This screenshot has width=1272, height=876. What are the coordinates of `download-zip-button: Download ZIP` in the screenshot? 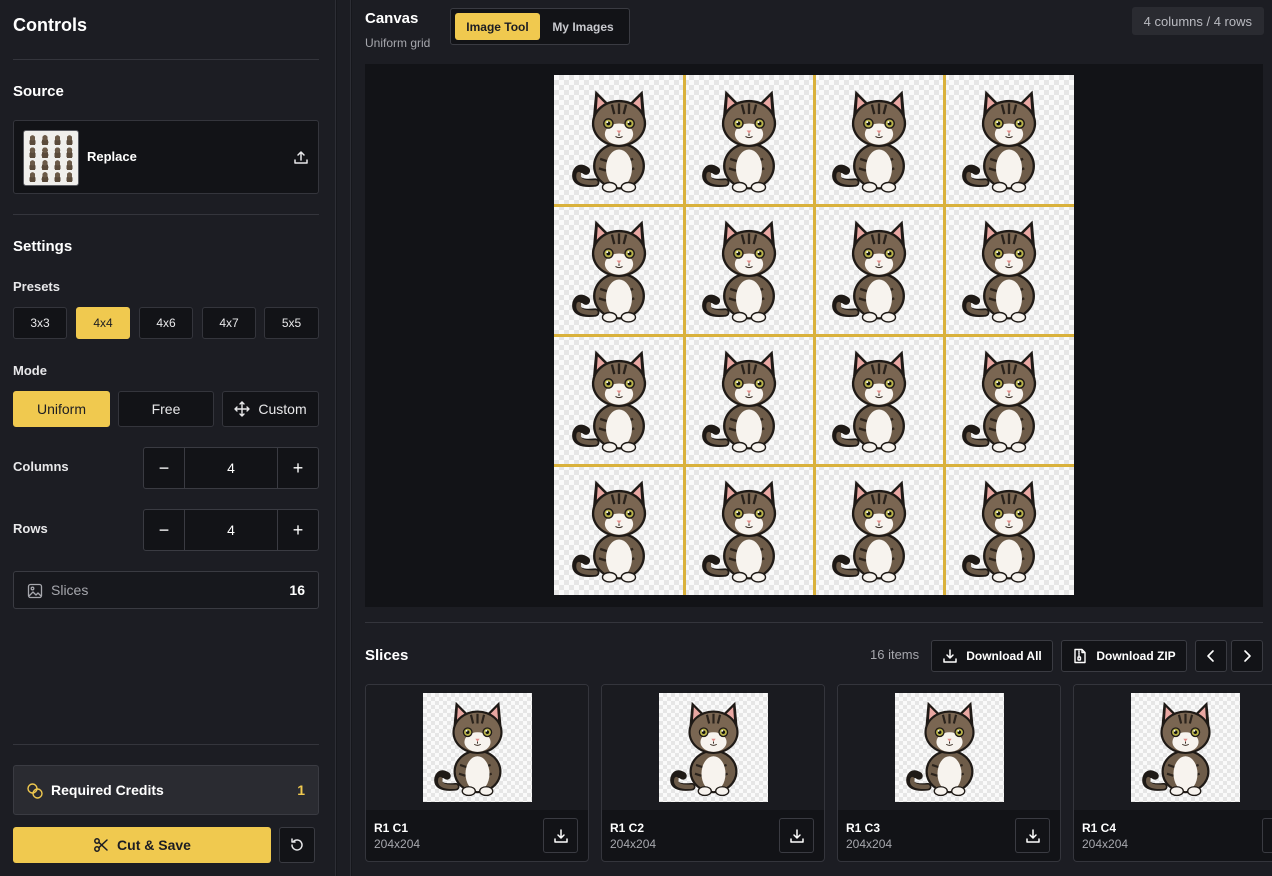 It's located at (1124, 656).